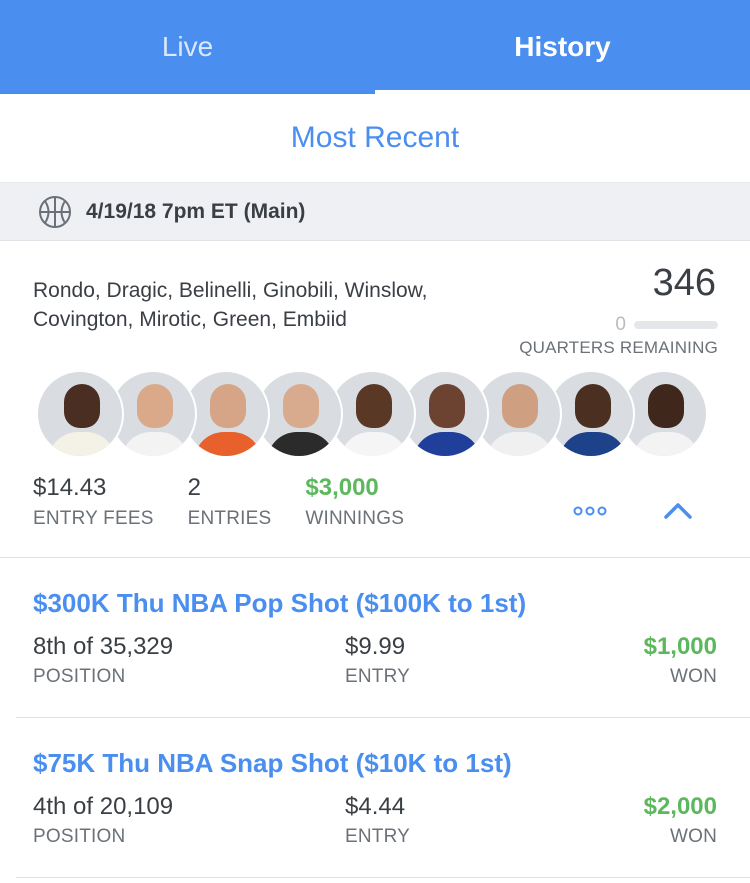 This screenshot has width=750, height=883. What do you see at coordinates (55, 211) in the screenshot?
I see `basketball-icon` at bounding box center [55, 211].